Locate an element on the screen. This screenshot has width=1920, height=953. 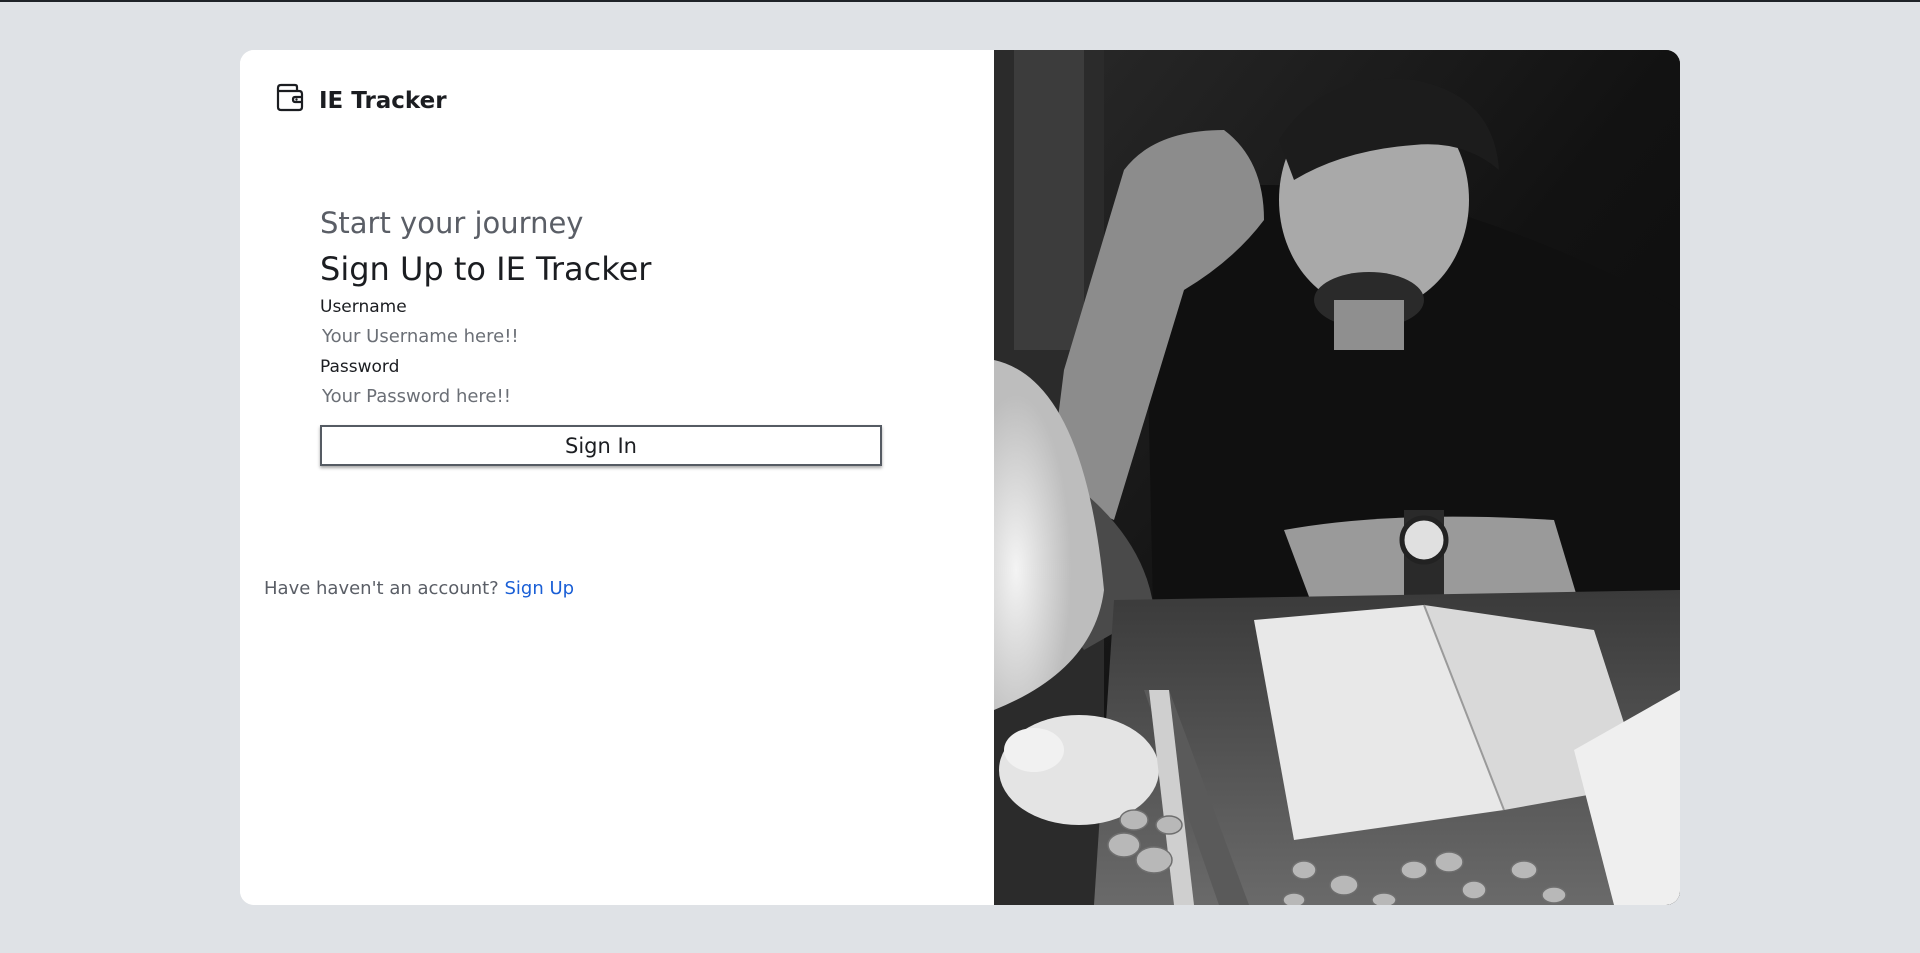
top-border is located at coordinates (960, 1).